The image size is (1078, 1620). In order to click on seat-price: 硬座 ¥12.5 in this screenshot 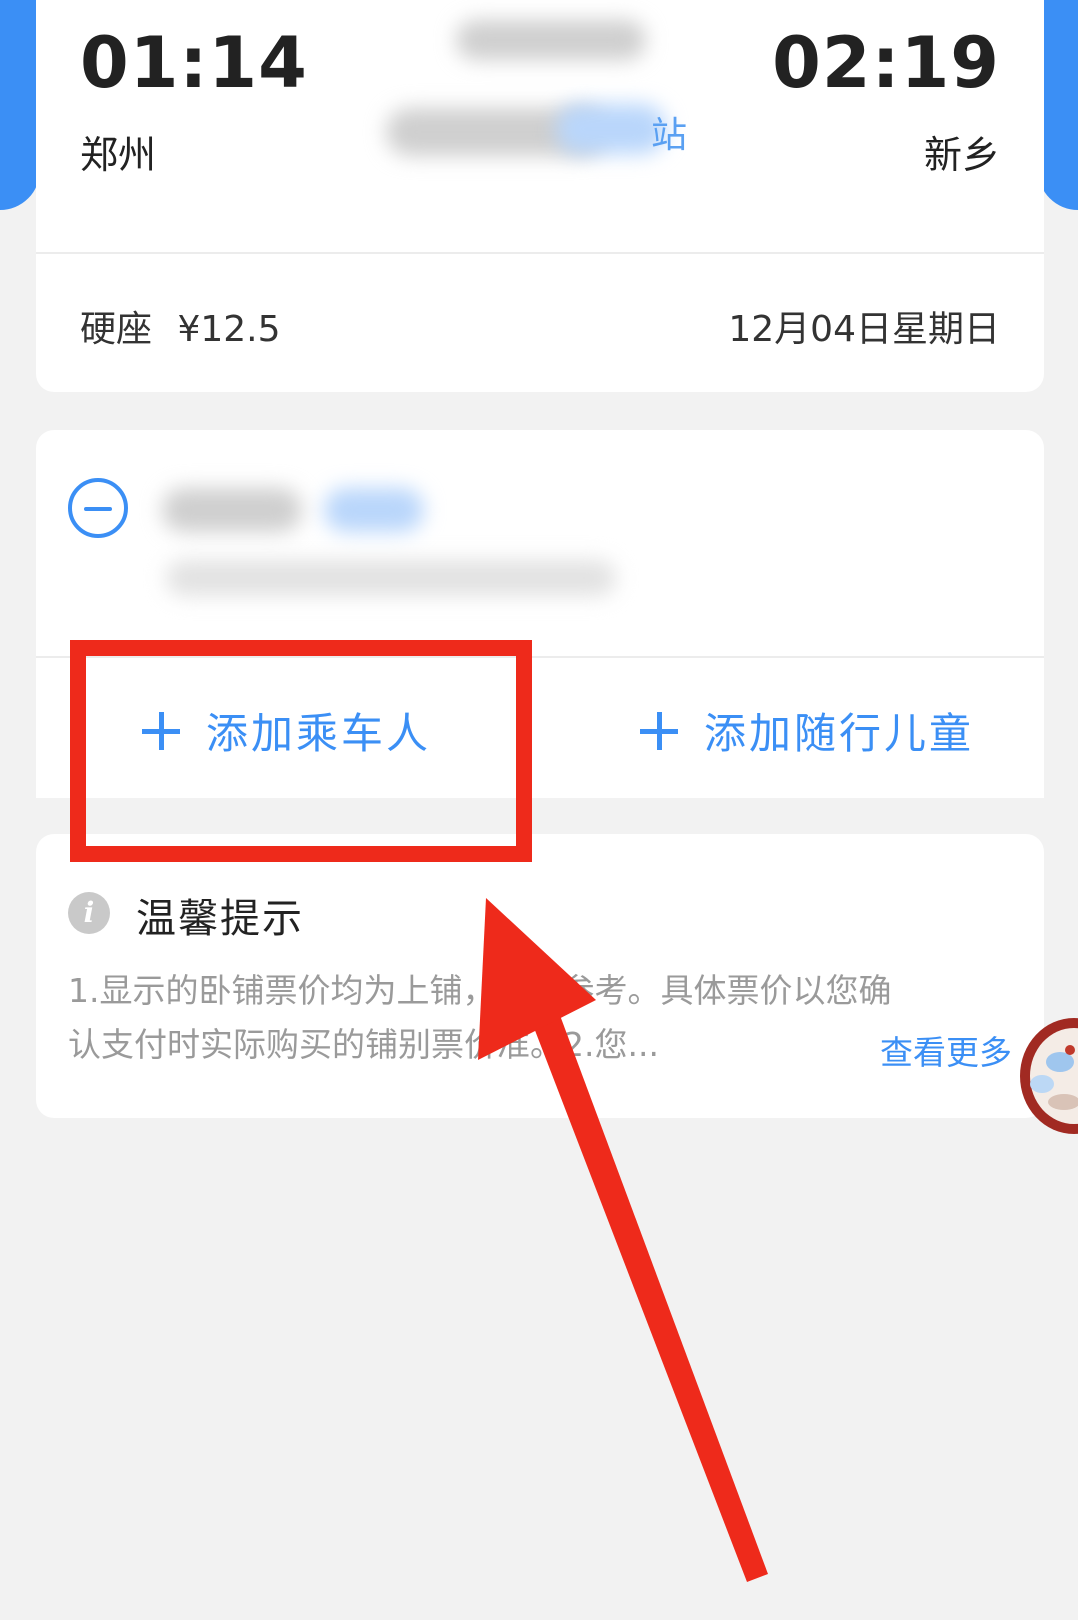, I will do `click(180, 326)`.